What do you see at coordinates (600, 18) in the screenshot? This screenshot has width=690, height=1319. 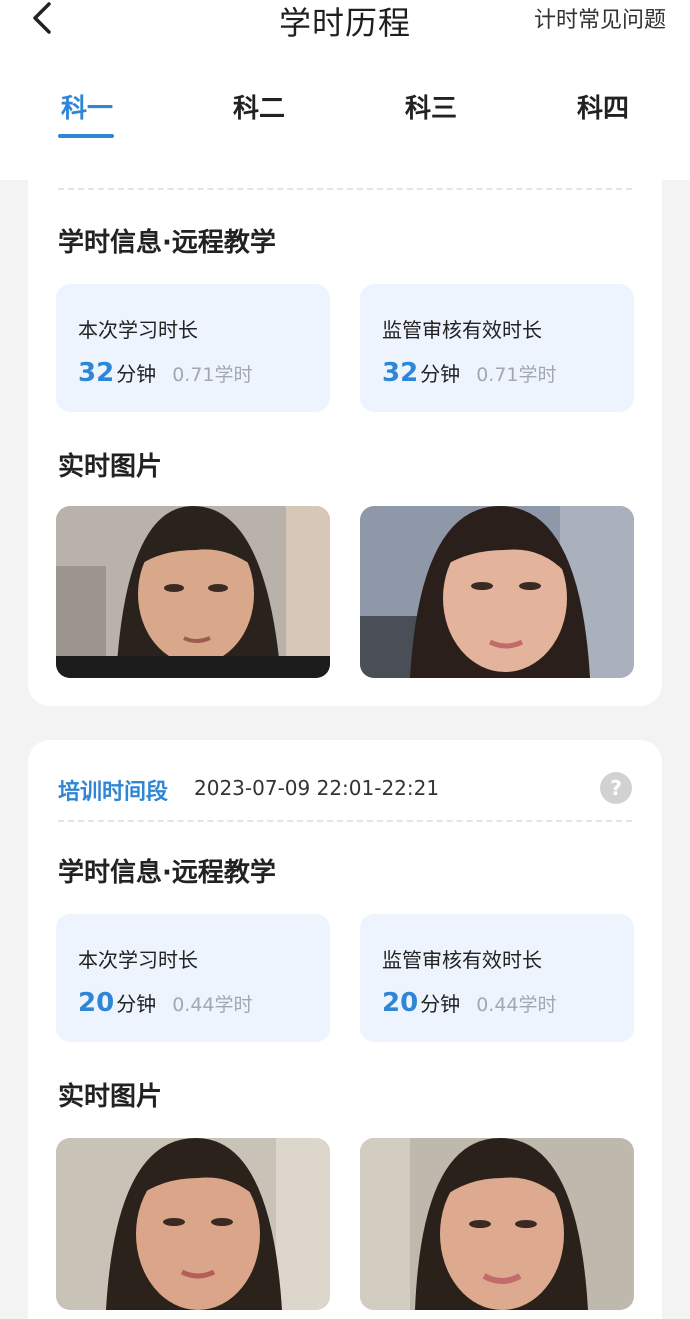 I see `faq-link: 计时常见问题` at bounding box center [600, 18].